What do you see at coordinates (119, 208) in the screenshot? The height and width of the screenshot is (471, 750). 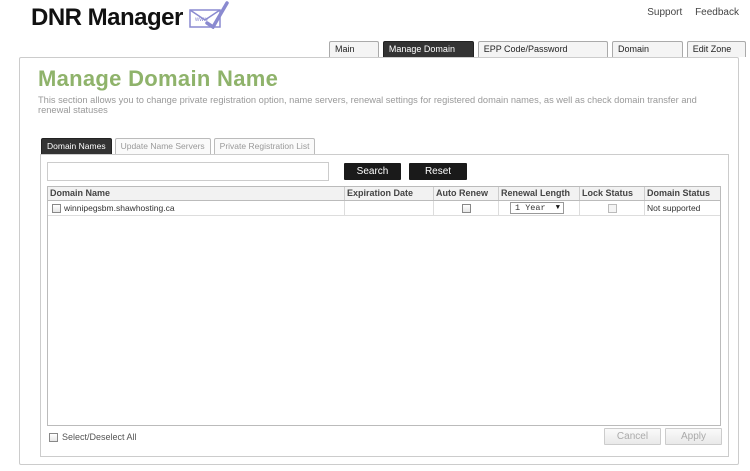 I see `domain-name-text: winnipegsbm.shawhosting.ca` at bounding box center [119, 208].